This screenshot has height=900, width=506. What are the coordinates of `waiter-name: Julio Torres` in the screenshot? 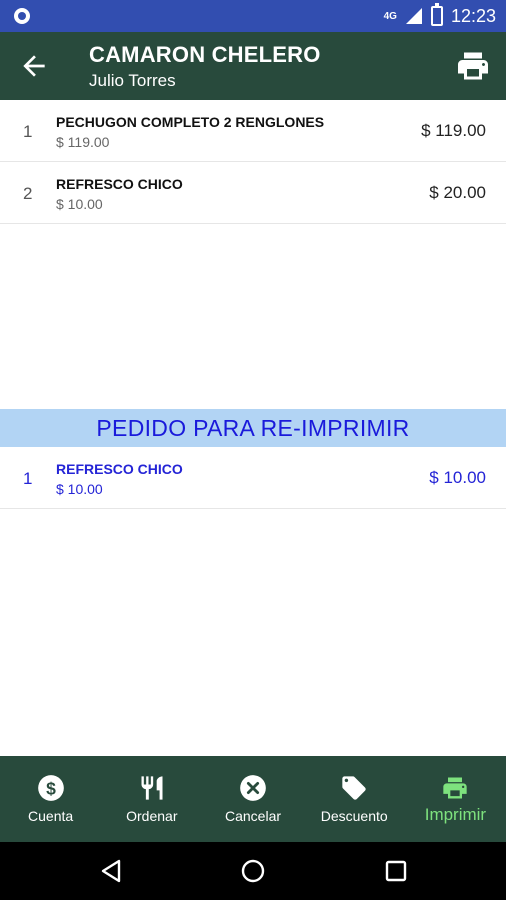 It's located at (132, 80).